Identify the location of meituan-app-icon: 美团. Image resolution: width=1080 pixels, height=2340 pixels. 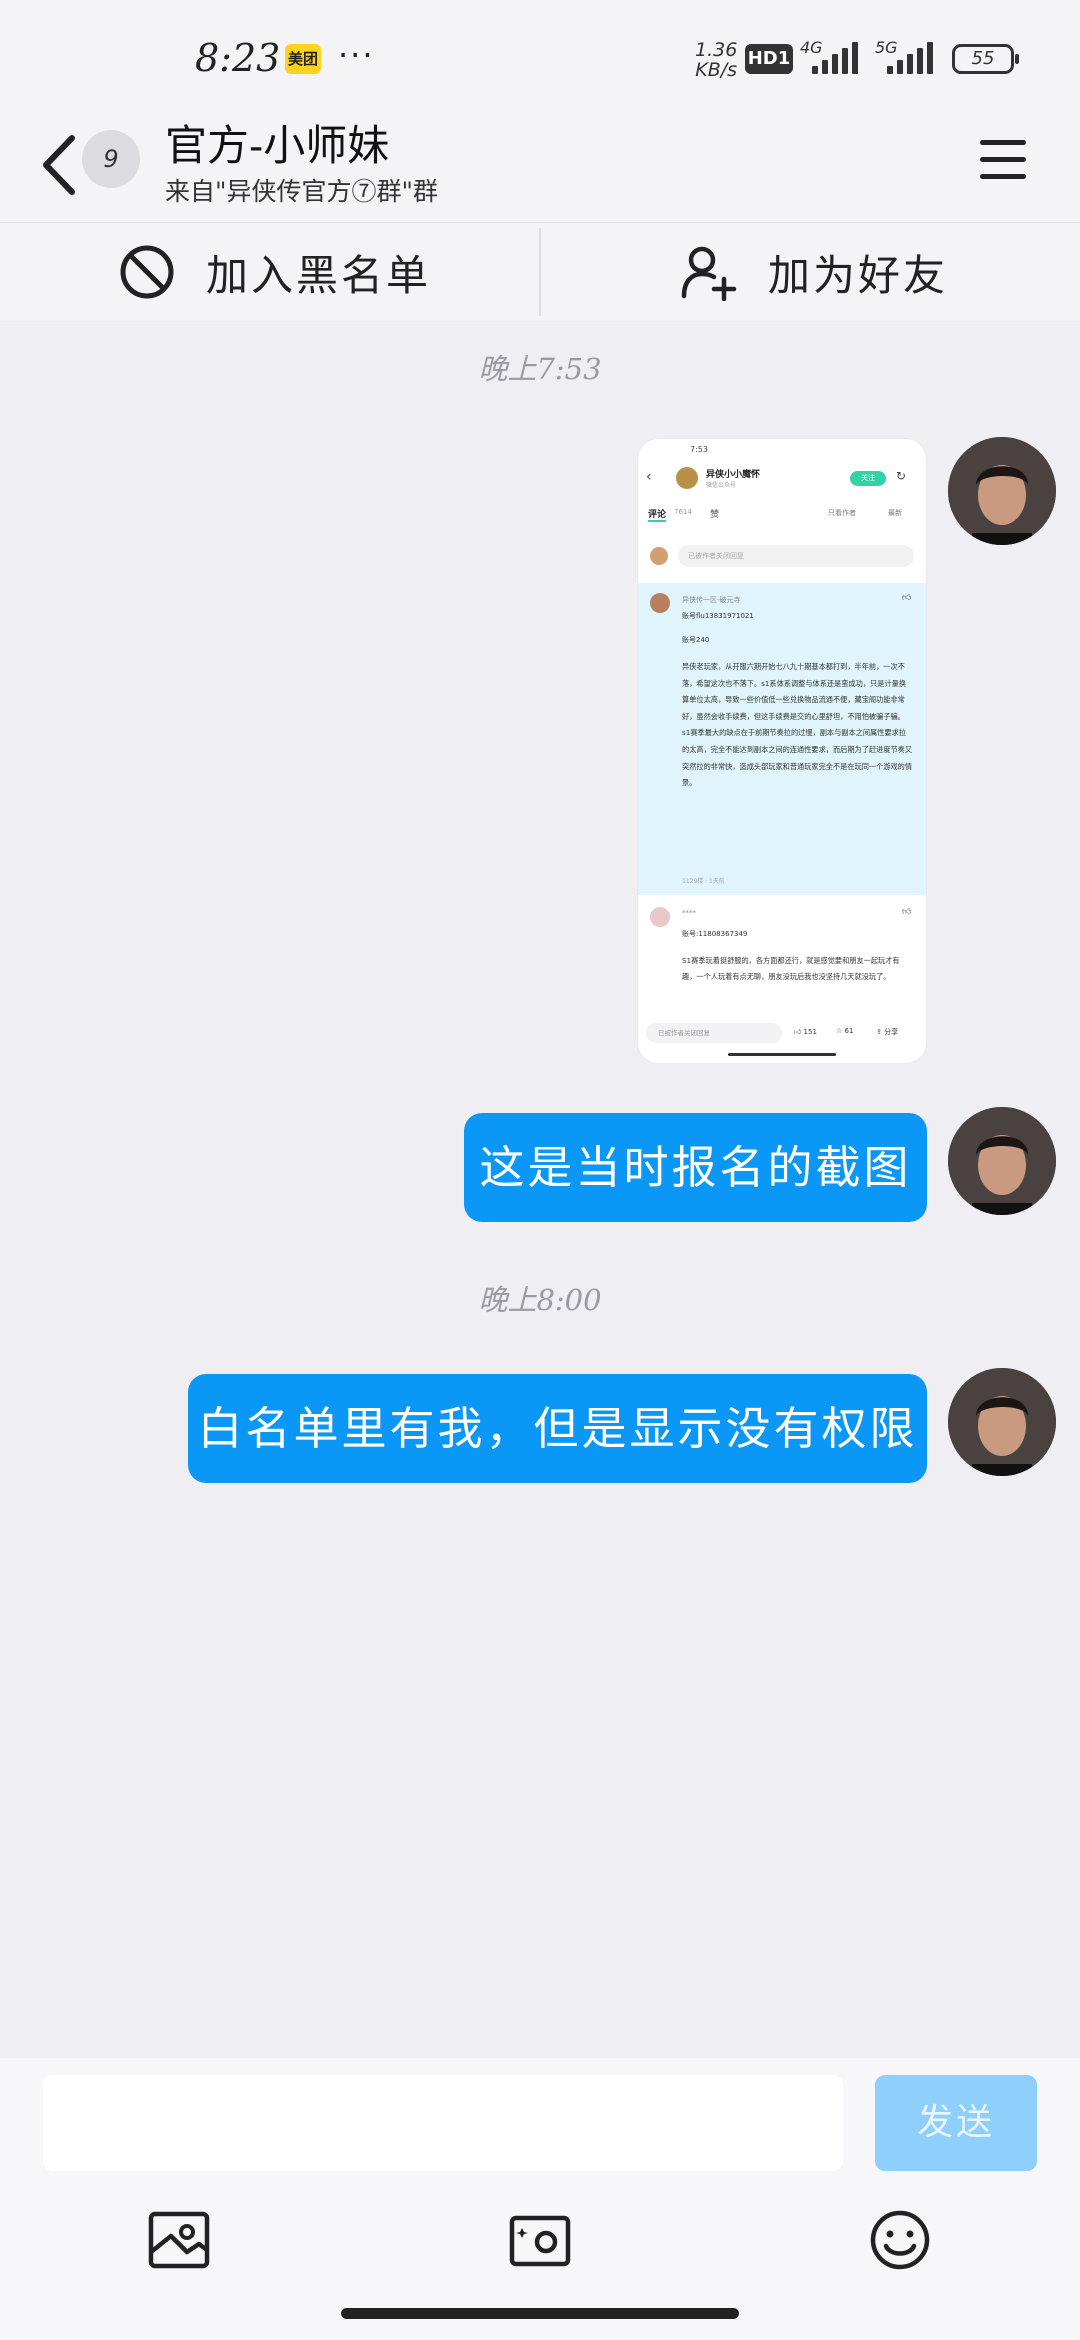
(303, 59).